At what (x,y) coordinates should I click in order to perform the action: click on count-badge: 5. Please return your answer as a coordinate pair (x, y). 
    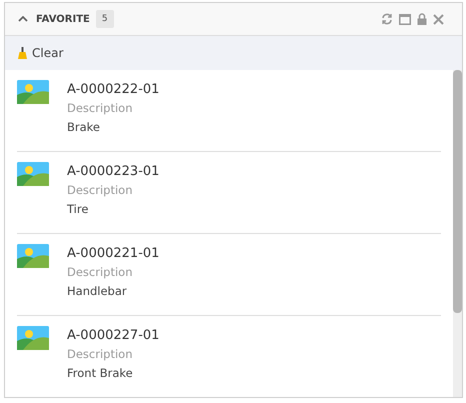
    Looking at the image, I should click on (105, 19).